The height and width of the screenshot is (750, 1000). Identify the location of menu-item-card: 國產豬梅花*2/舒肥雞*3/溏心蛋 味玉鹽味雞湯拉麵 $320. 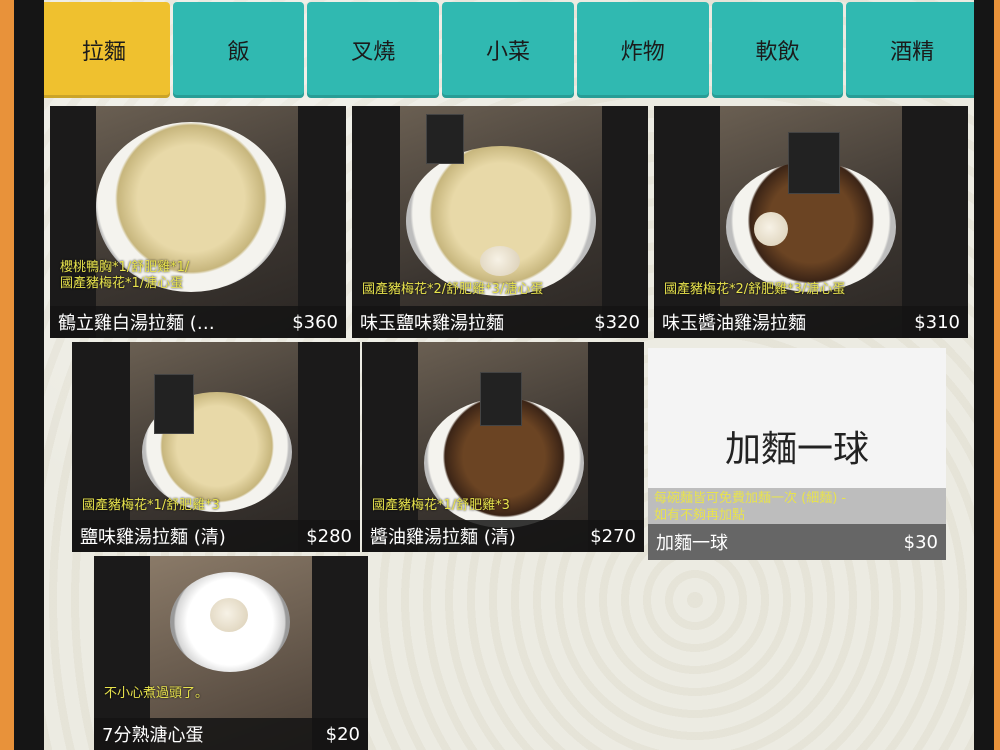
(500, 222).